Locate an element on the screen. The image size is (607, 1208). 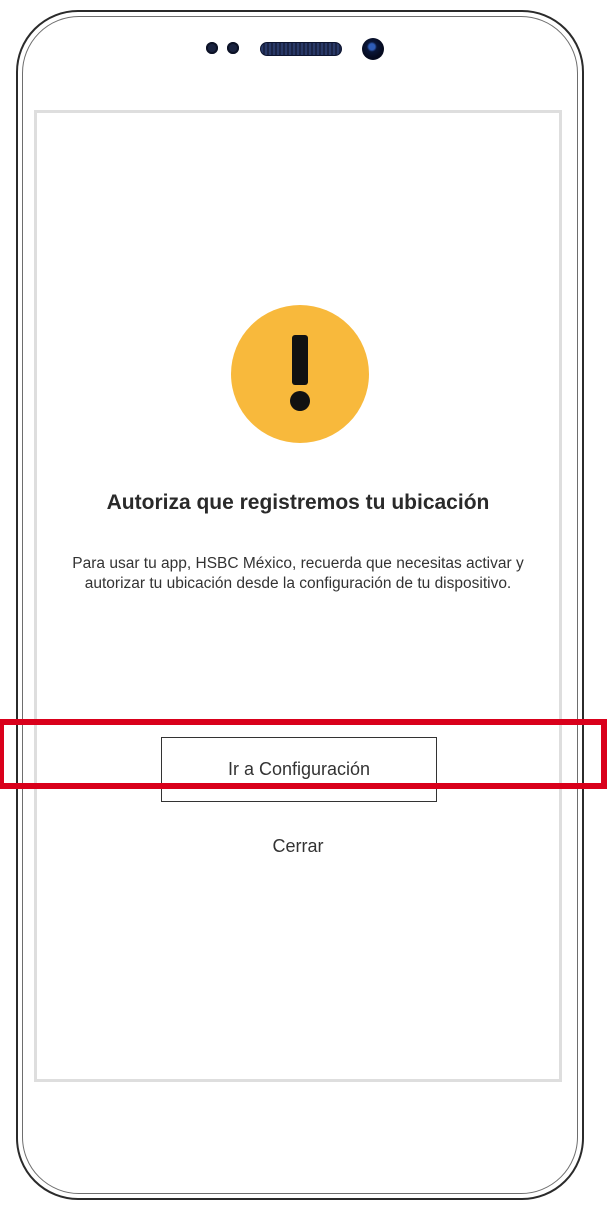
warning-exclamation-icon is located at coordinates (300, 374).